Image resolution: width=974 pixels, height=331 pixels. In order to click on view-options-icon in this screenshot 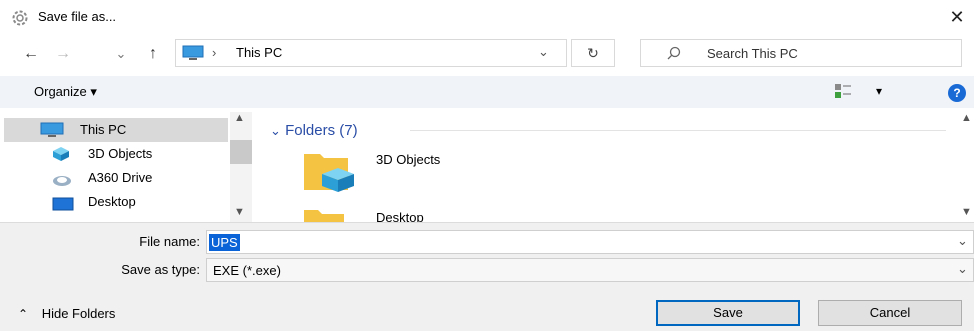, I will do `click(843, 91)`.